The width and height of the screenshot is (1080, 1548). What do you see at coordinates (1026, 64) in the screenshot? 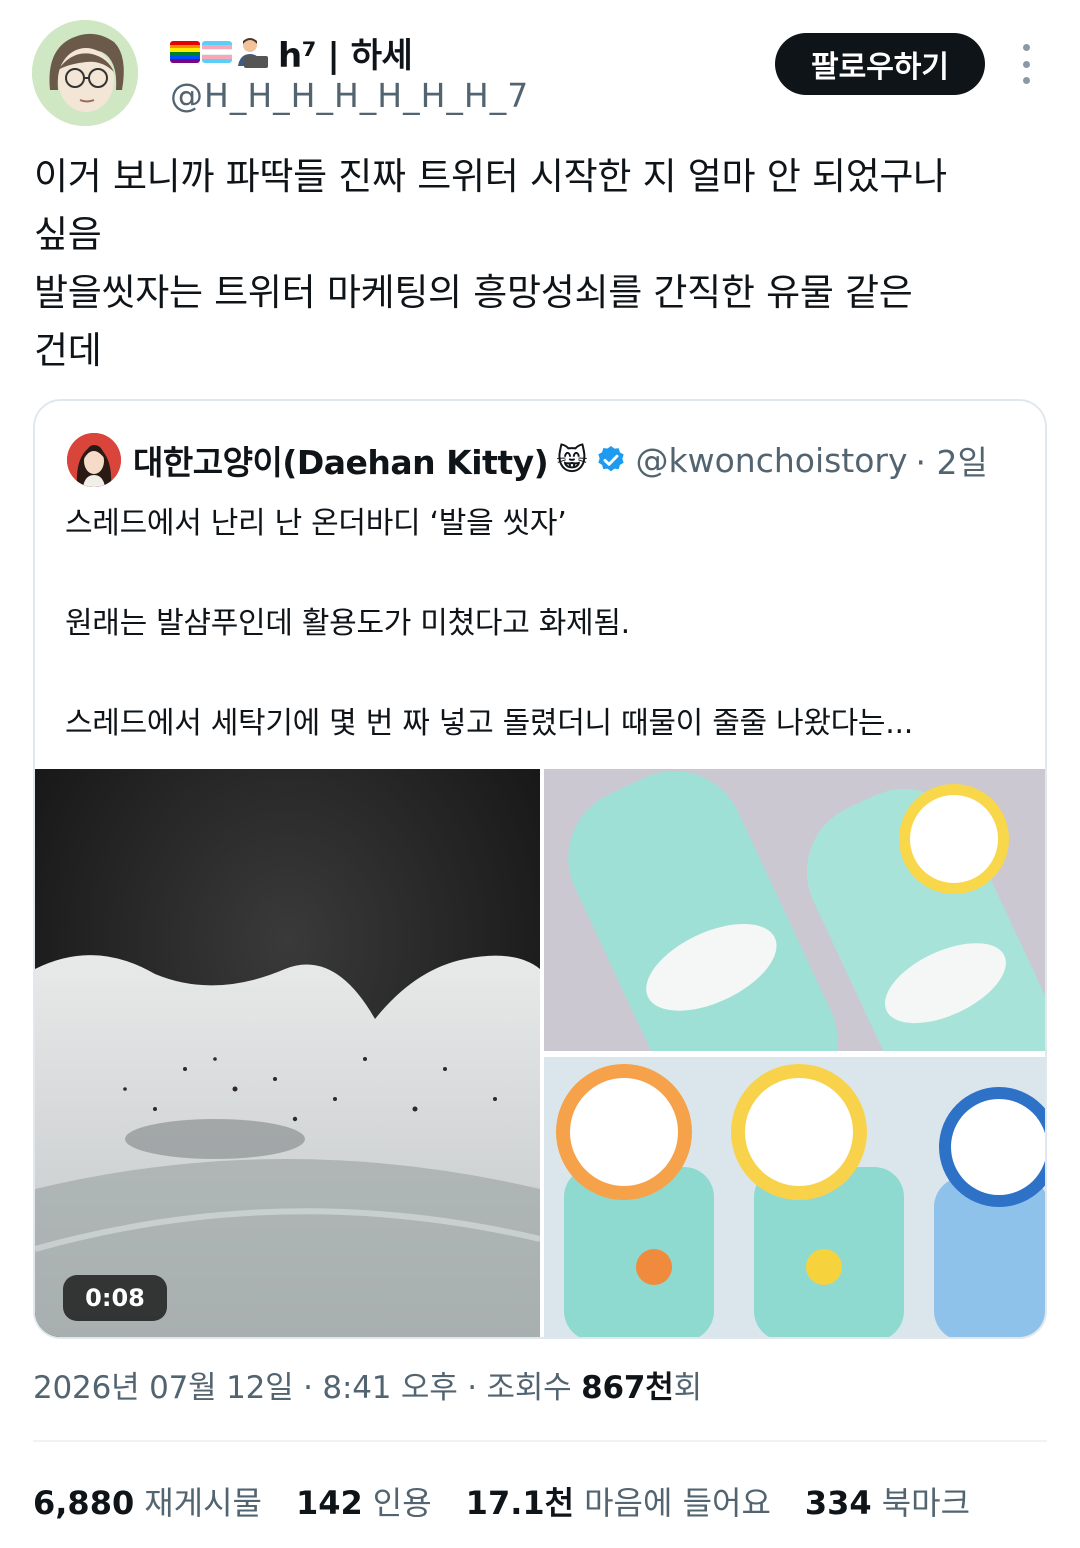
I see `more-options-icon` at bounding box center [1026, 64].